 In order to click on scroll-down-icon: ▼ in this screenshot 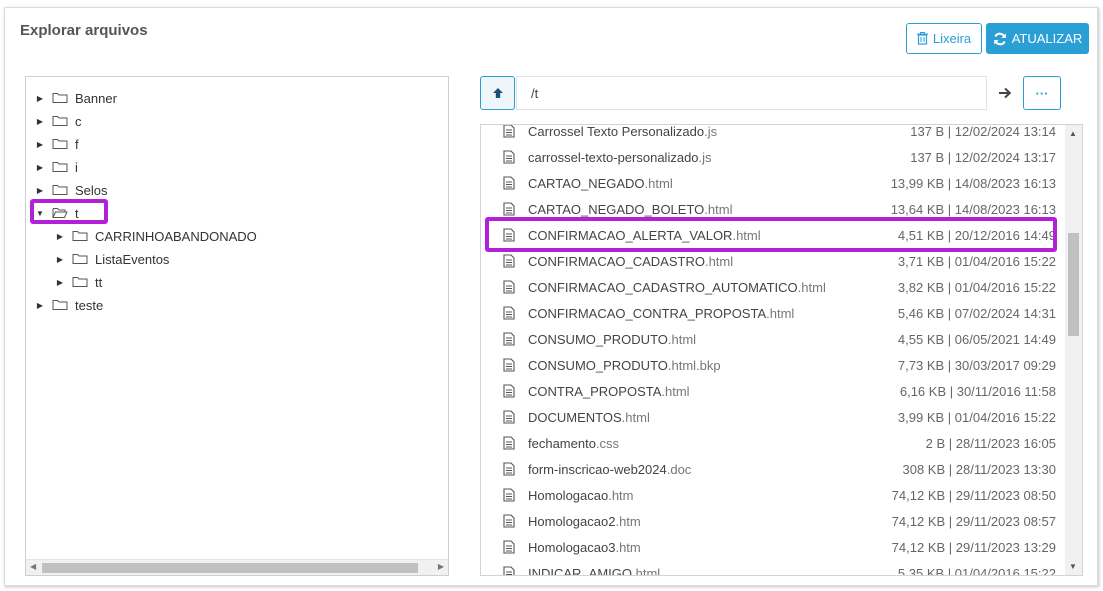, I will do `click(1073, 566)`.